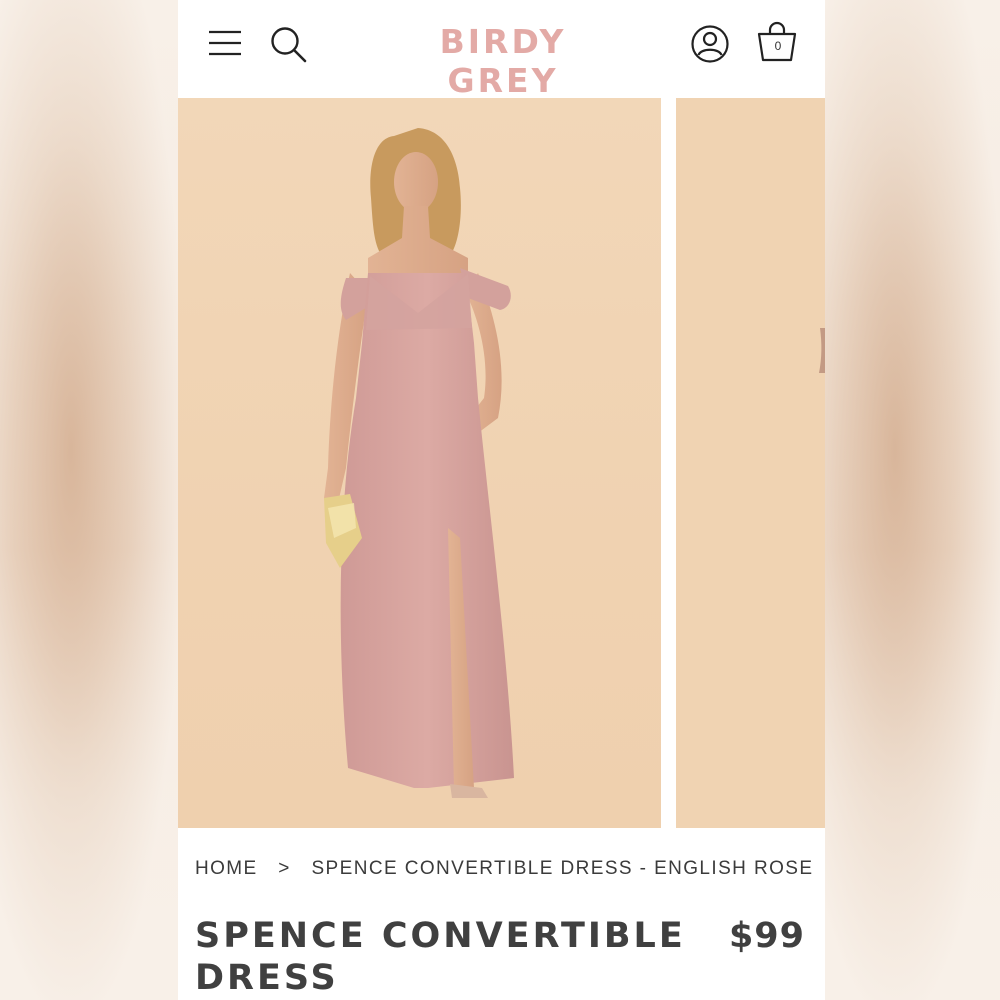 This screenshot has width=1000, height=1000. Describe the element at coordinates (503, 61) in the screenshot. I see `brand-logo: BIRDY GREY` at that location.